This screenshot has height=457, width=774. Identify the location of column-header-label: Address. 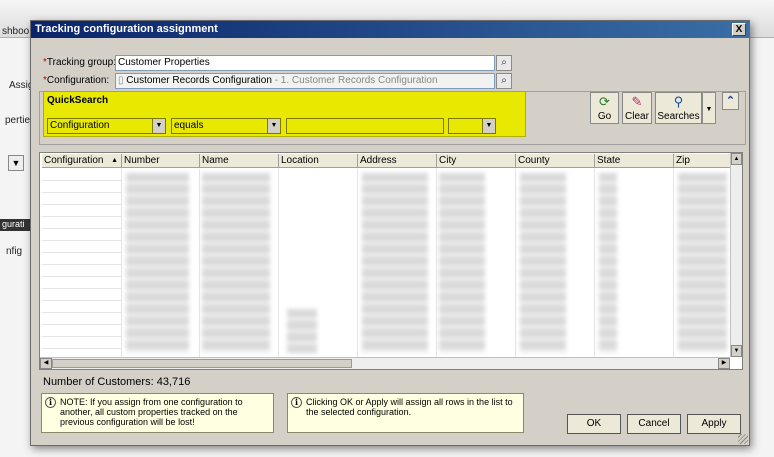
(378, 160).